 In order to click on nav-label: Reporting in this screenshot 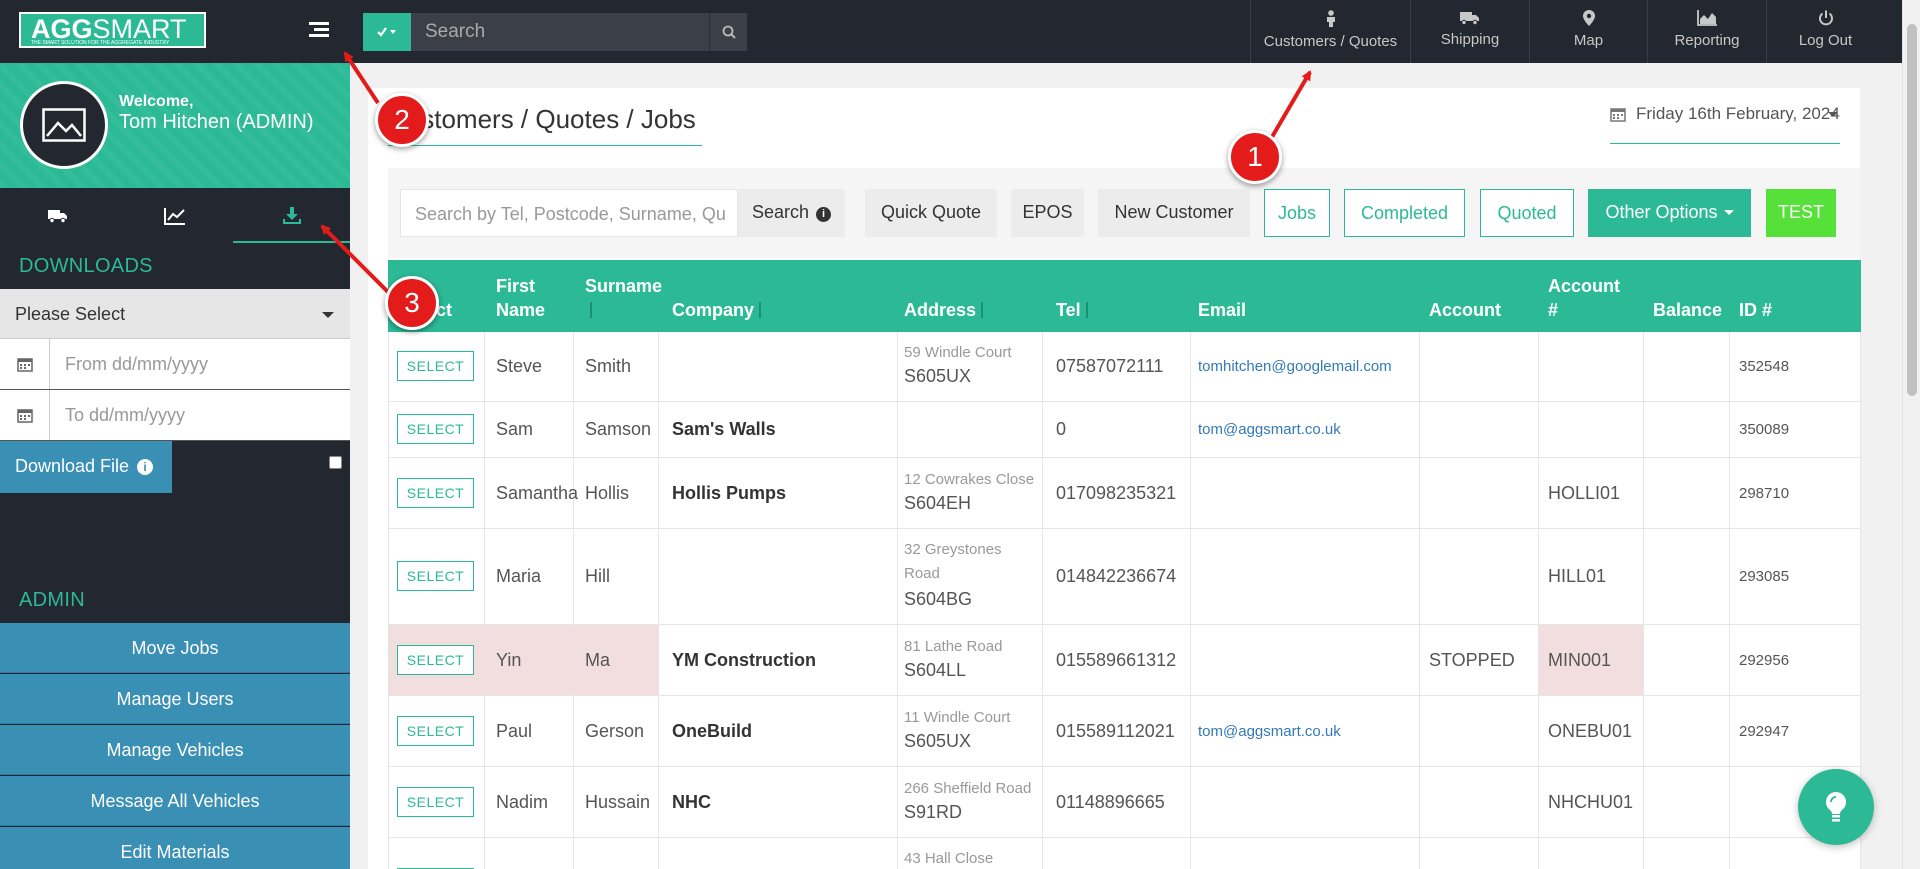, I will do `click(1707, 40)`.